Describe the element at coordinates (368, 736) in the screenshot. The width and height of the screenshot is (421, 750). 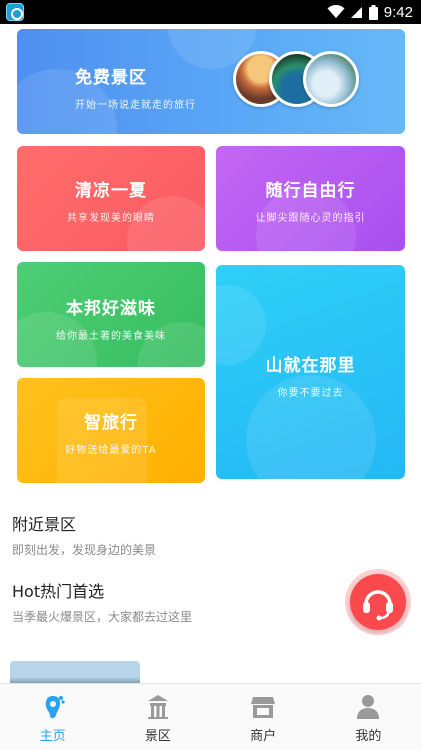
I see `tab-label: 我的` at that location.